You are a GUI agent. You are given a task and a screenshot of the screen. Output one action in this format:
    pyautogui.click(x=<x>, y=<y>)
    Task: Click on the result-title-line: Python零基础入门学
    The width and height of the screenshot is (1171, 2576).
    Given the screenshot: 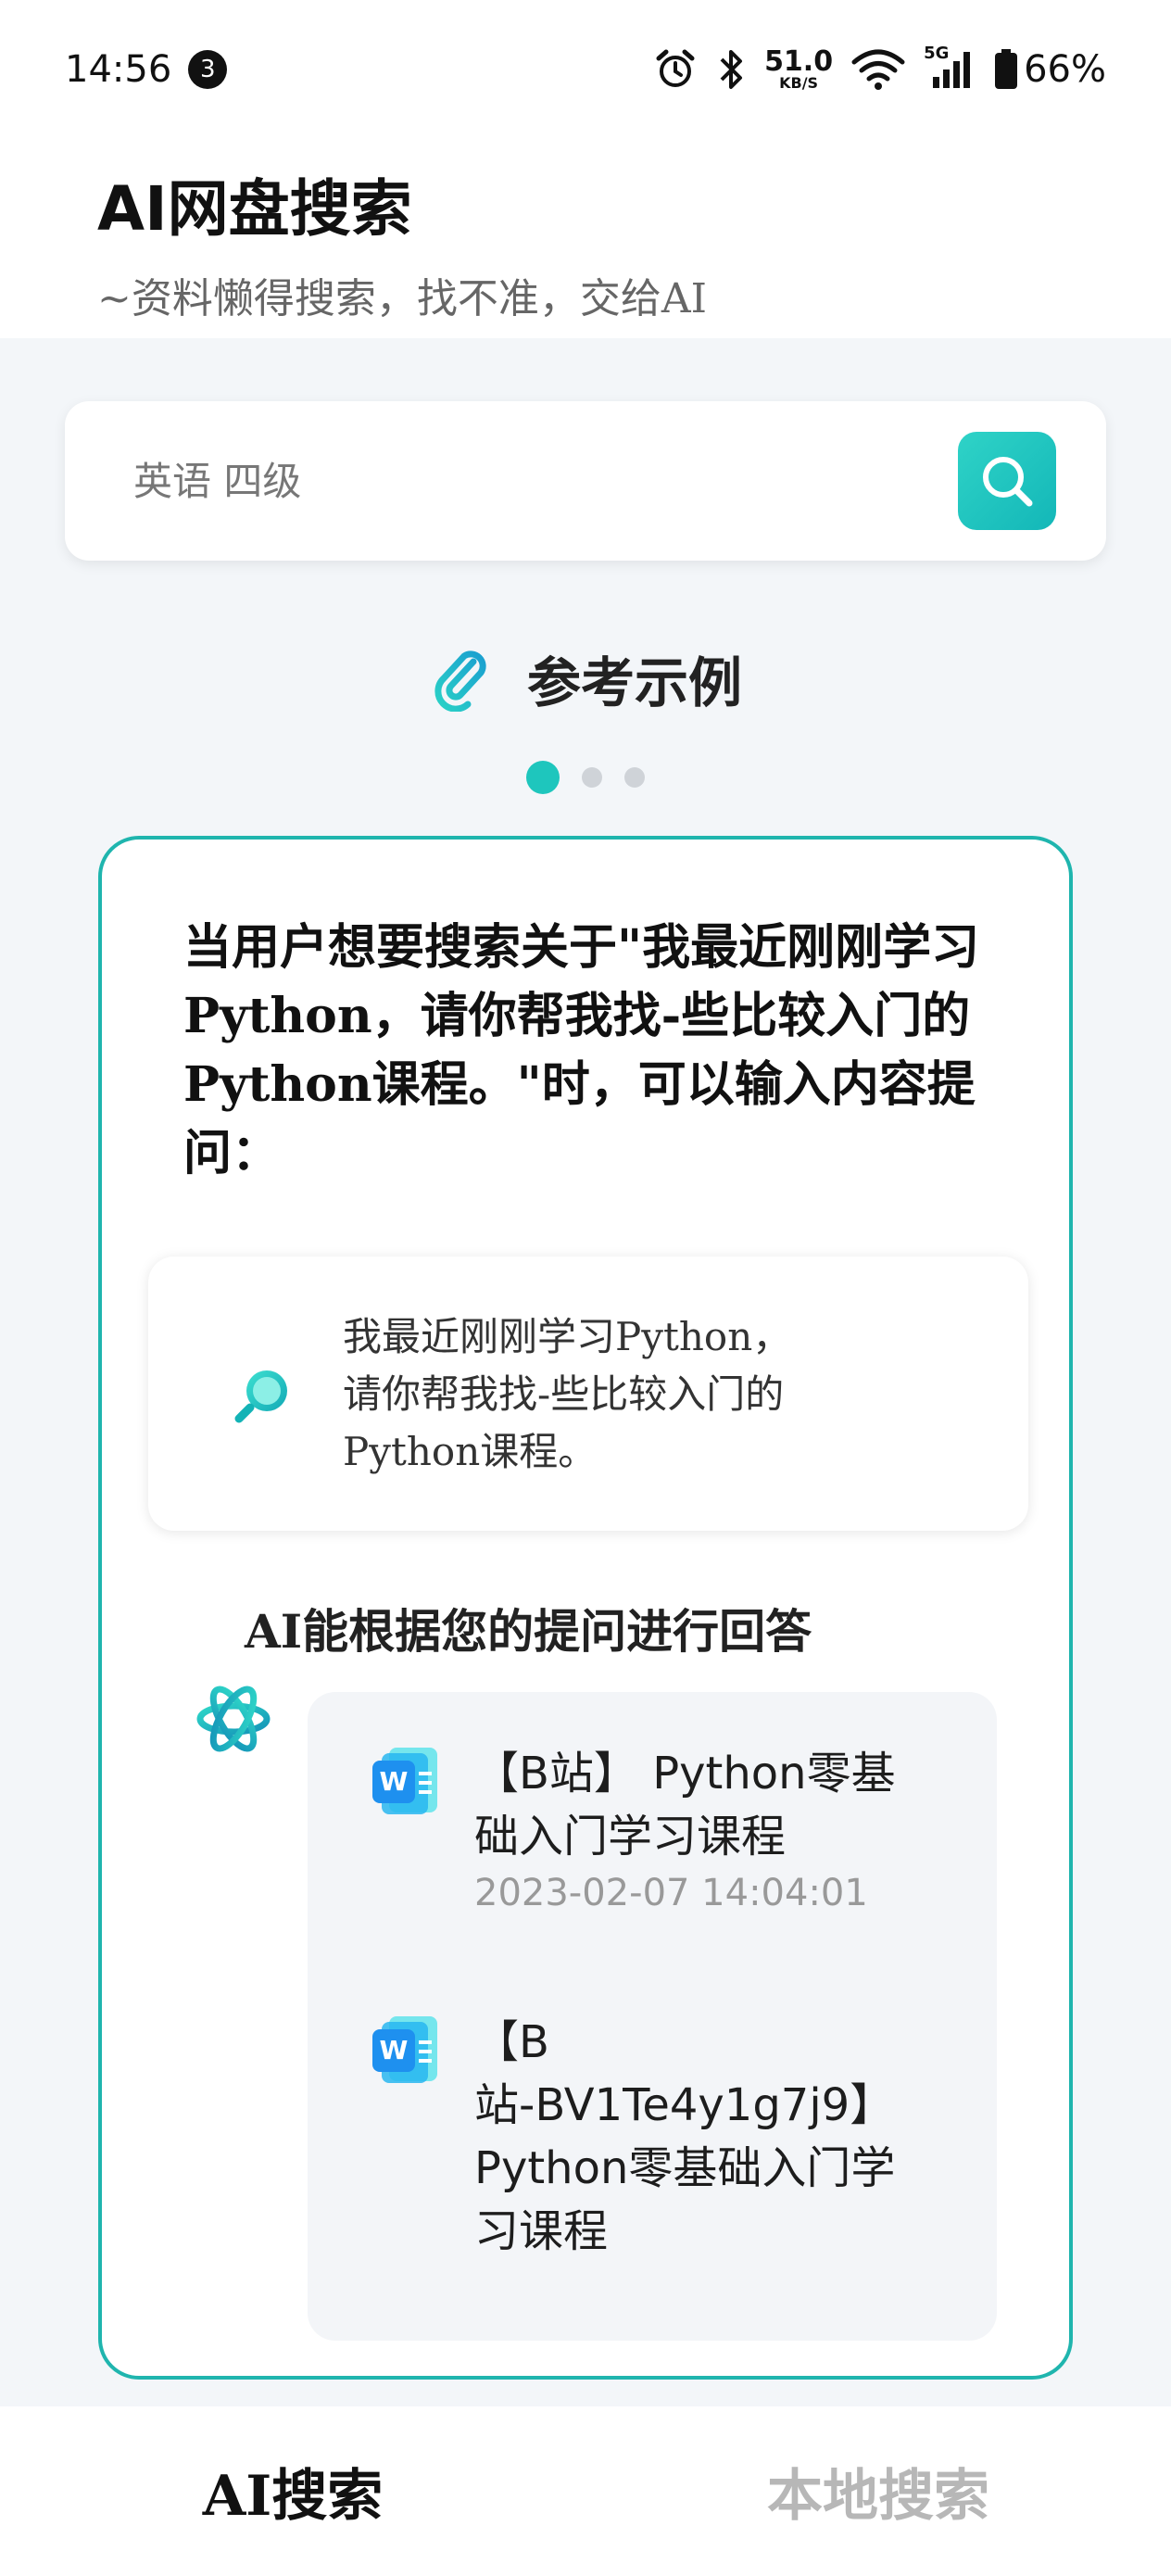 What is the action you would take?
    pyautogui.click(x=685, y=2168)
    